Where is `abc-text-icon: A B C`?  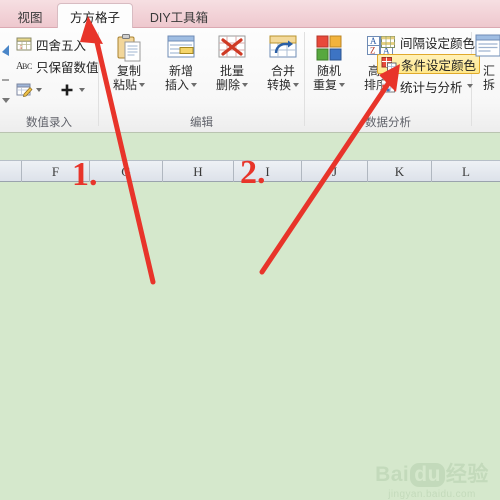
abc-text-icon: A B C is located at coordinates (24, 66).